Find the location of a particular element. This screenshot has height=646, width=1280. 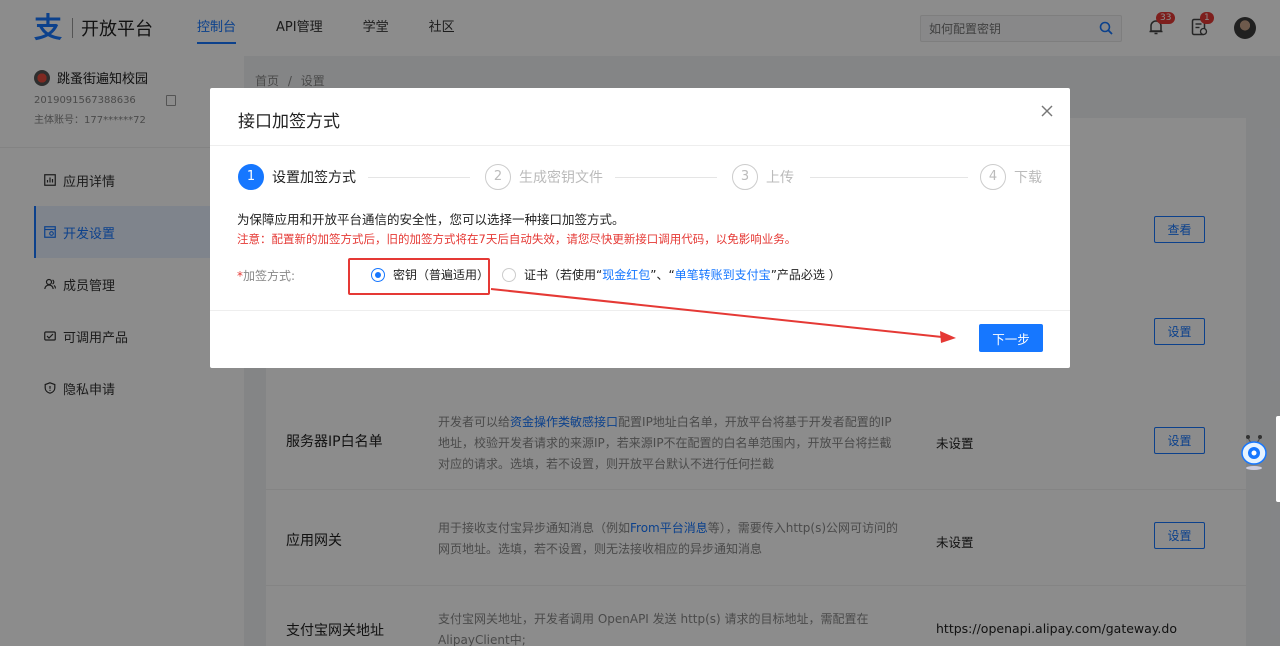

modal-title: 接口加签方式 is located at coordinates (289, 122).